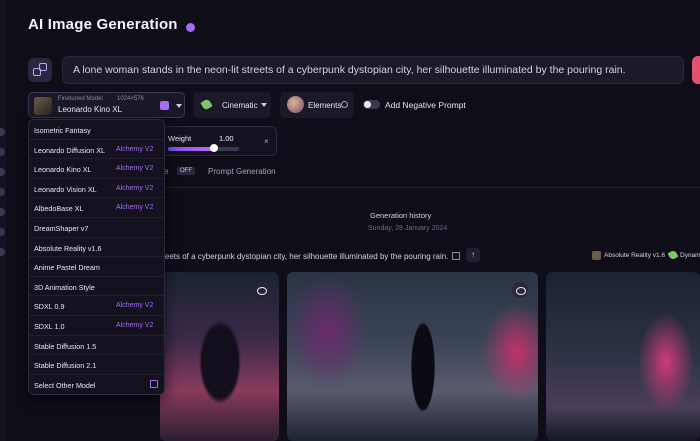 The image size is (700, 441). I want to click on model-thumbnail, so click(43, 106).